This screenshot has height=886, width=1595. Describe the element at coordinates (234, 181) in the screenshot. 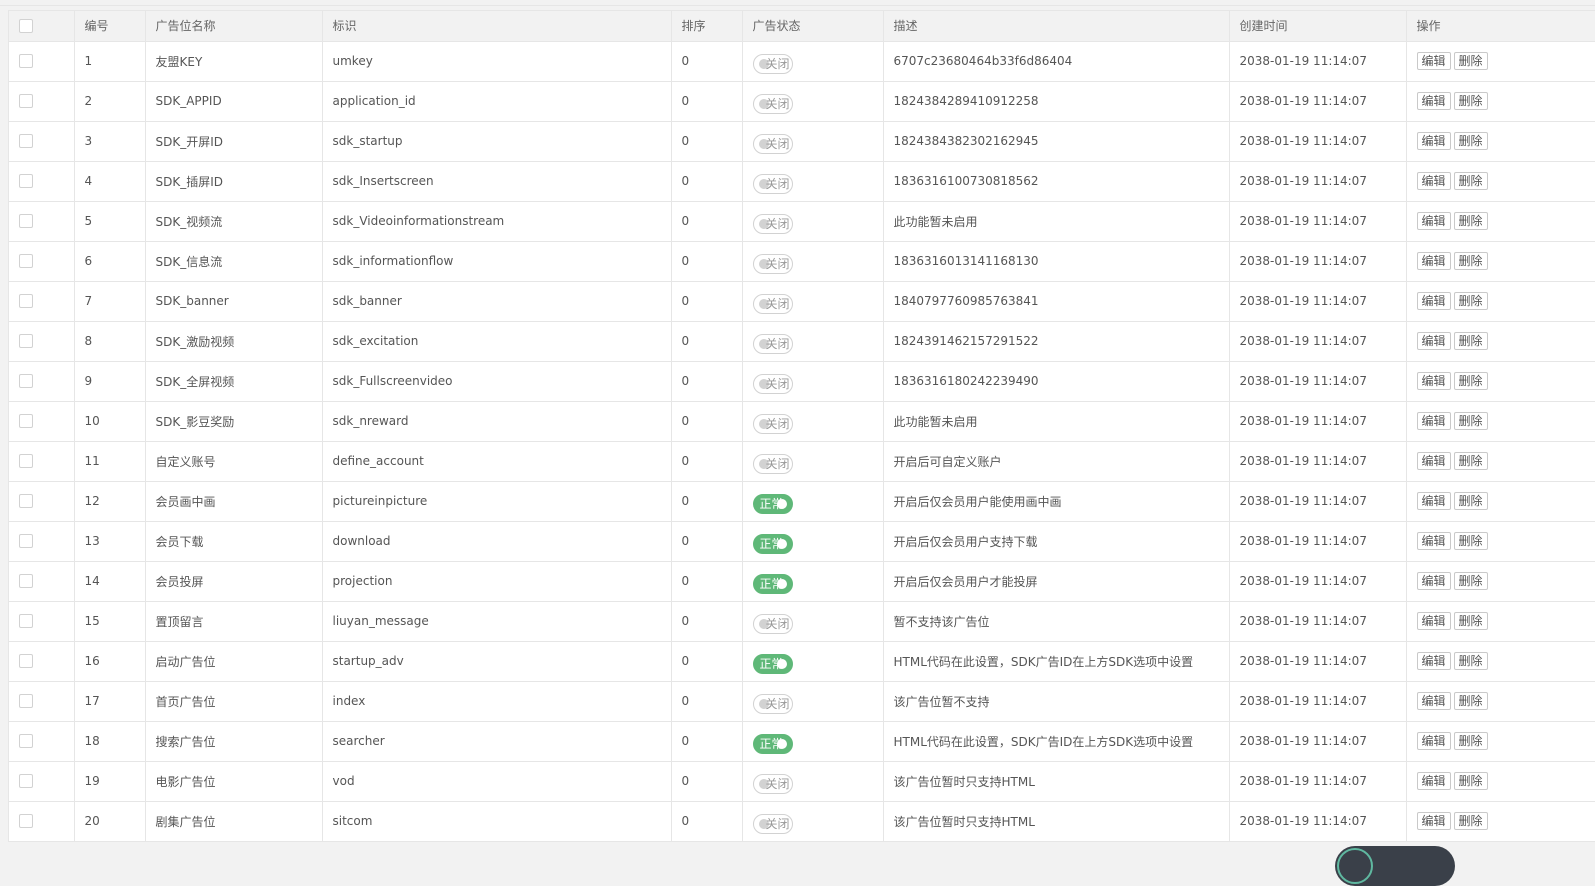

I see `cell-name: SDK_插屏ID` at that location.